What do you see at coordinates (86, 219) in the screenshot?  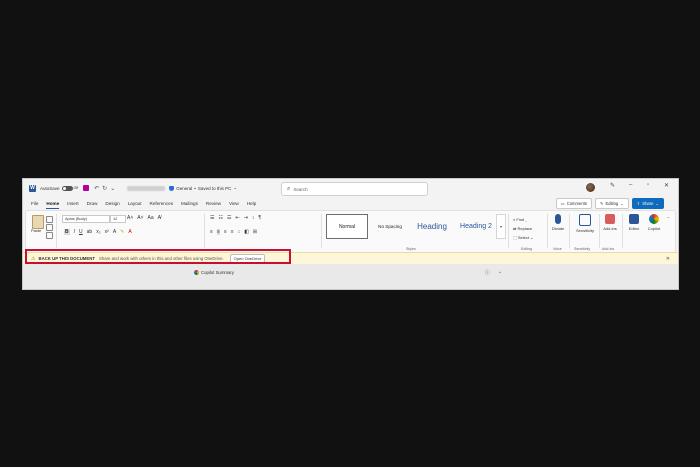 I see `font-name-select: Aptos (Body)` at bounding box center [86, 219].